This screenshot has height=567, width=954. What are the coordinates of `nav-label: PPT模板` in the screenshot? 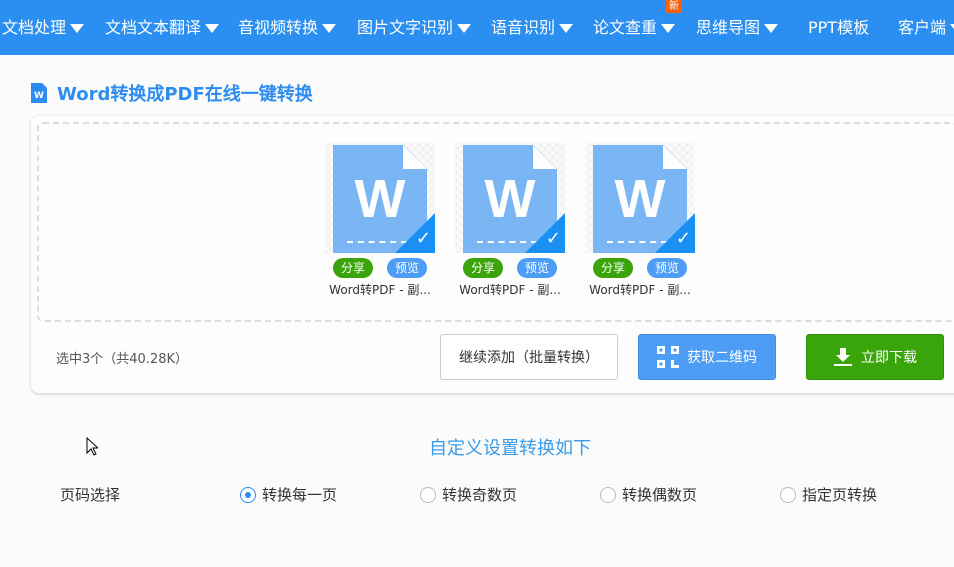 It's located at (839, 27).